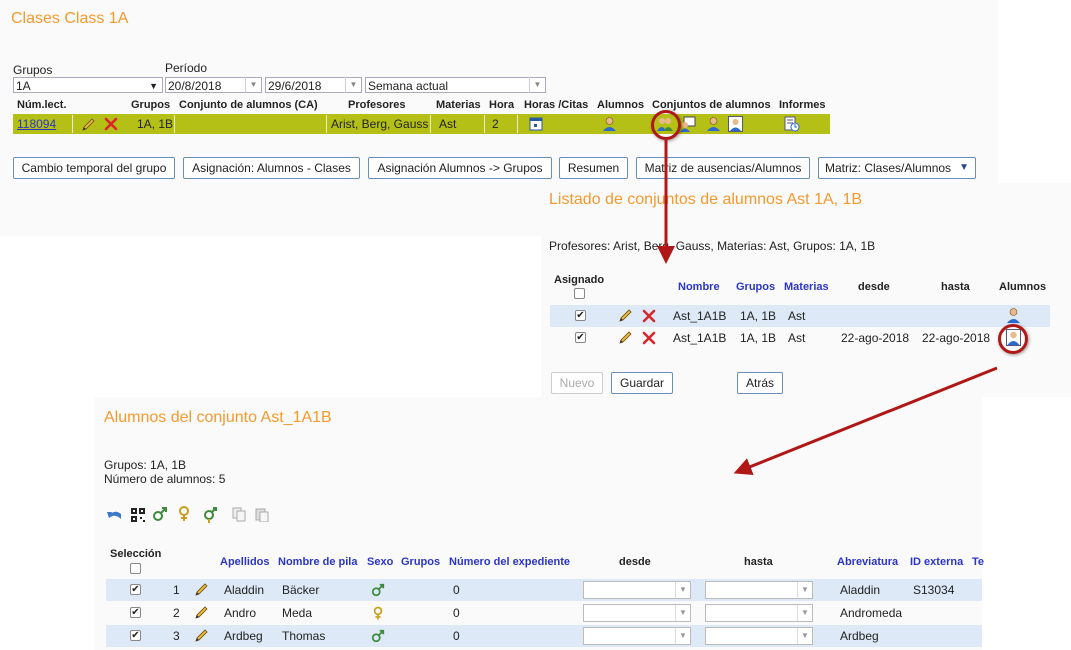 The image size is (1071, 650). What do you see at coordinates (115, 515) in the screenshot?
I see `undo-icon` at bounding box center [115, 515].